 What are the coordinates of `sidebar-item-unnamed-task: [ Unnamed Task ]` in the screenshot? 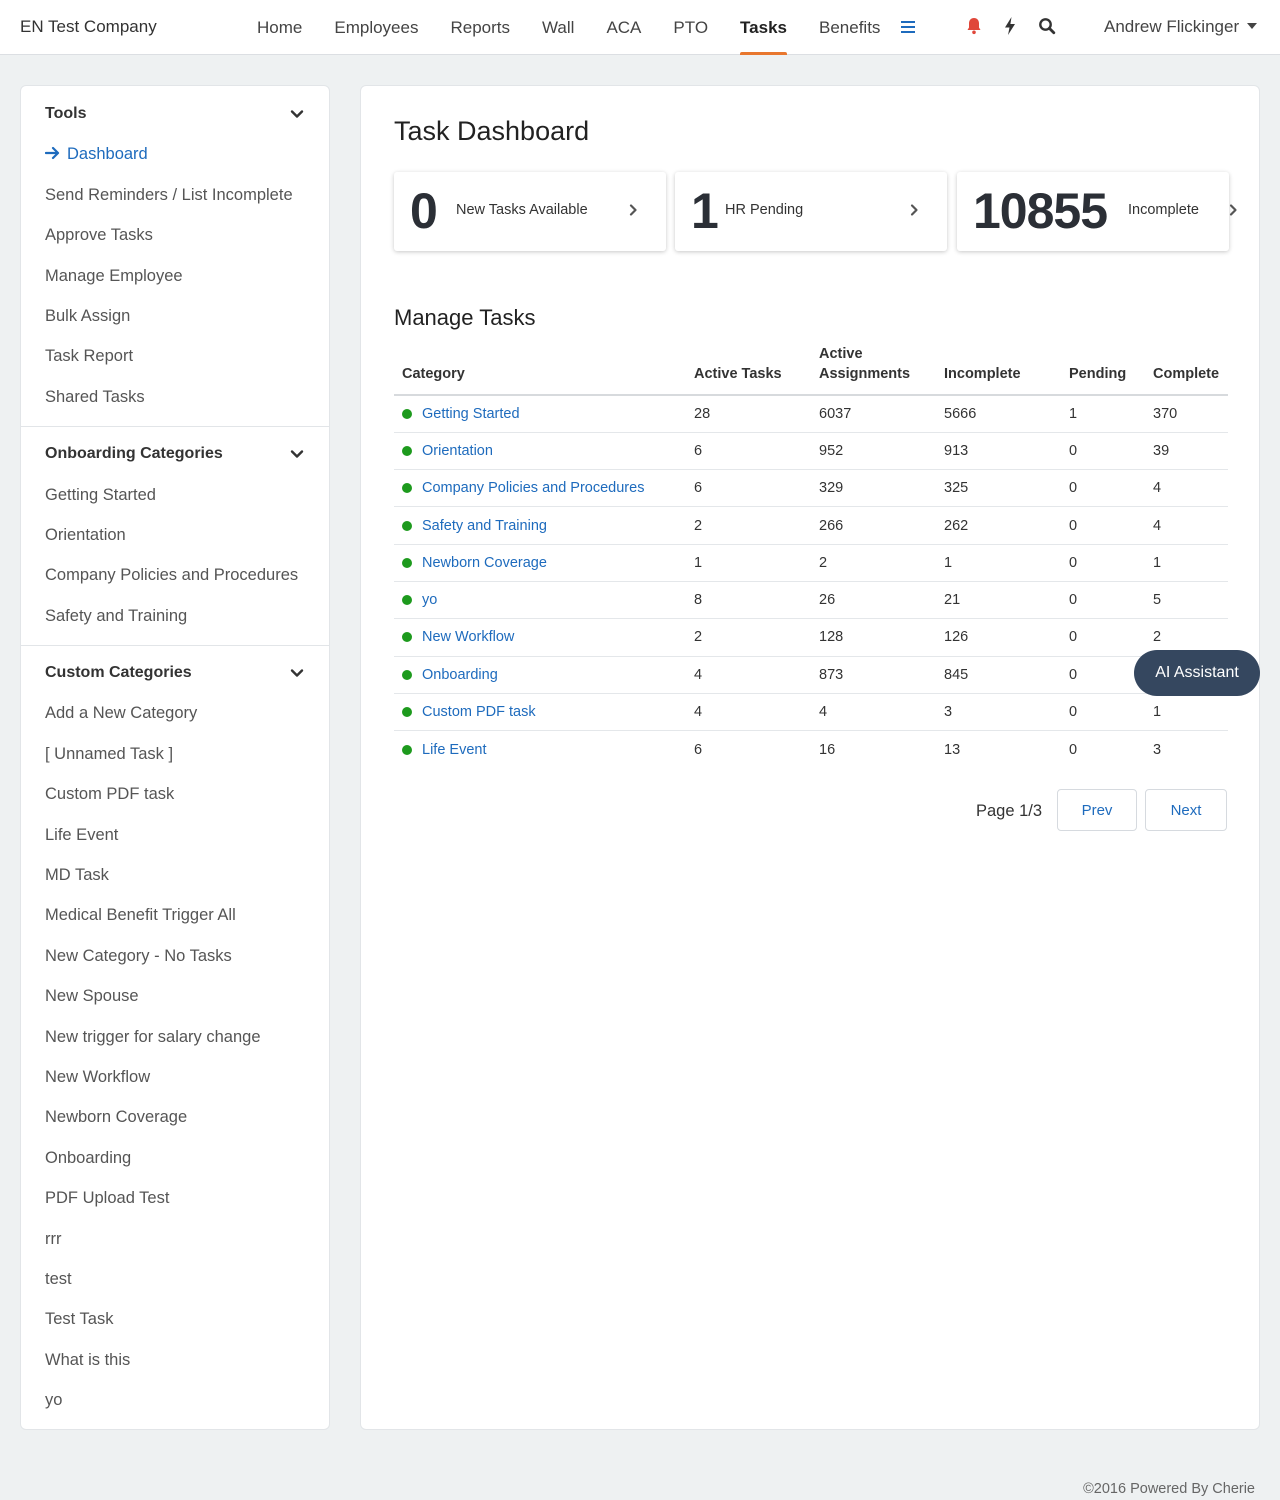 It's located at (109, 754).